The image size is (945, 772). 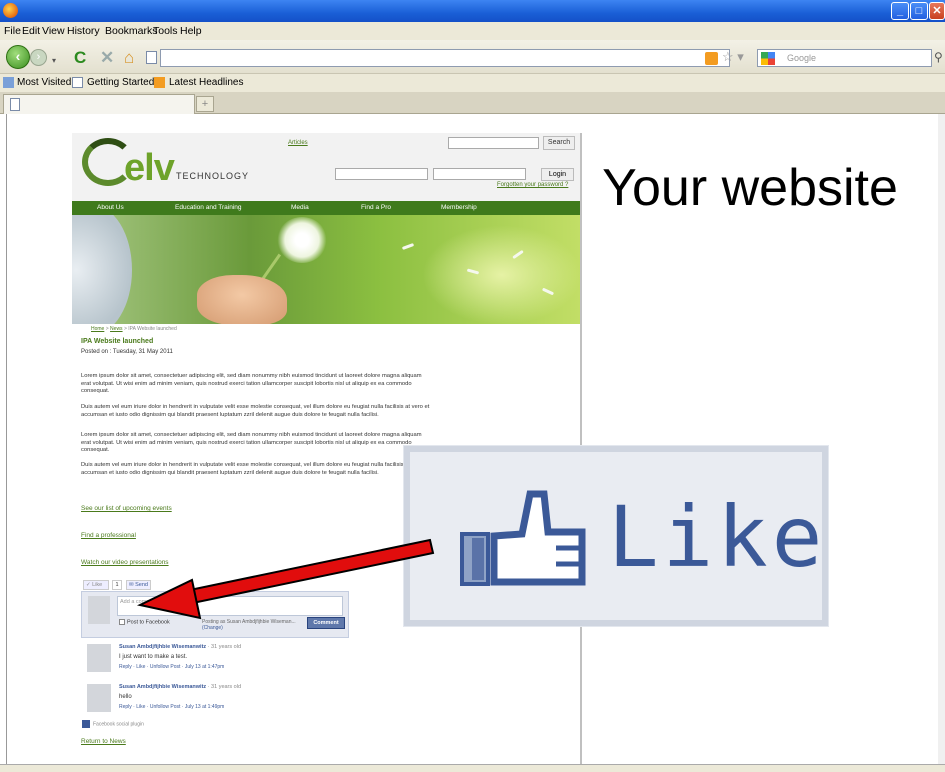 What do you see at coordinates (86, 724) in the screenshot?
I see `facebook-icon` at bounding box center [86, 724].